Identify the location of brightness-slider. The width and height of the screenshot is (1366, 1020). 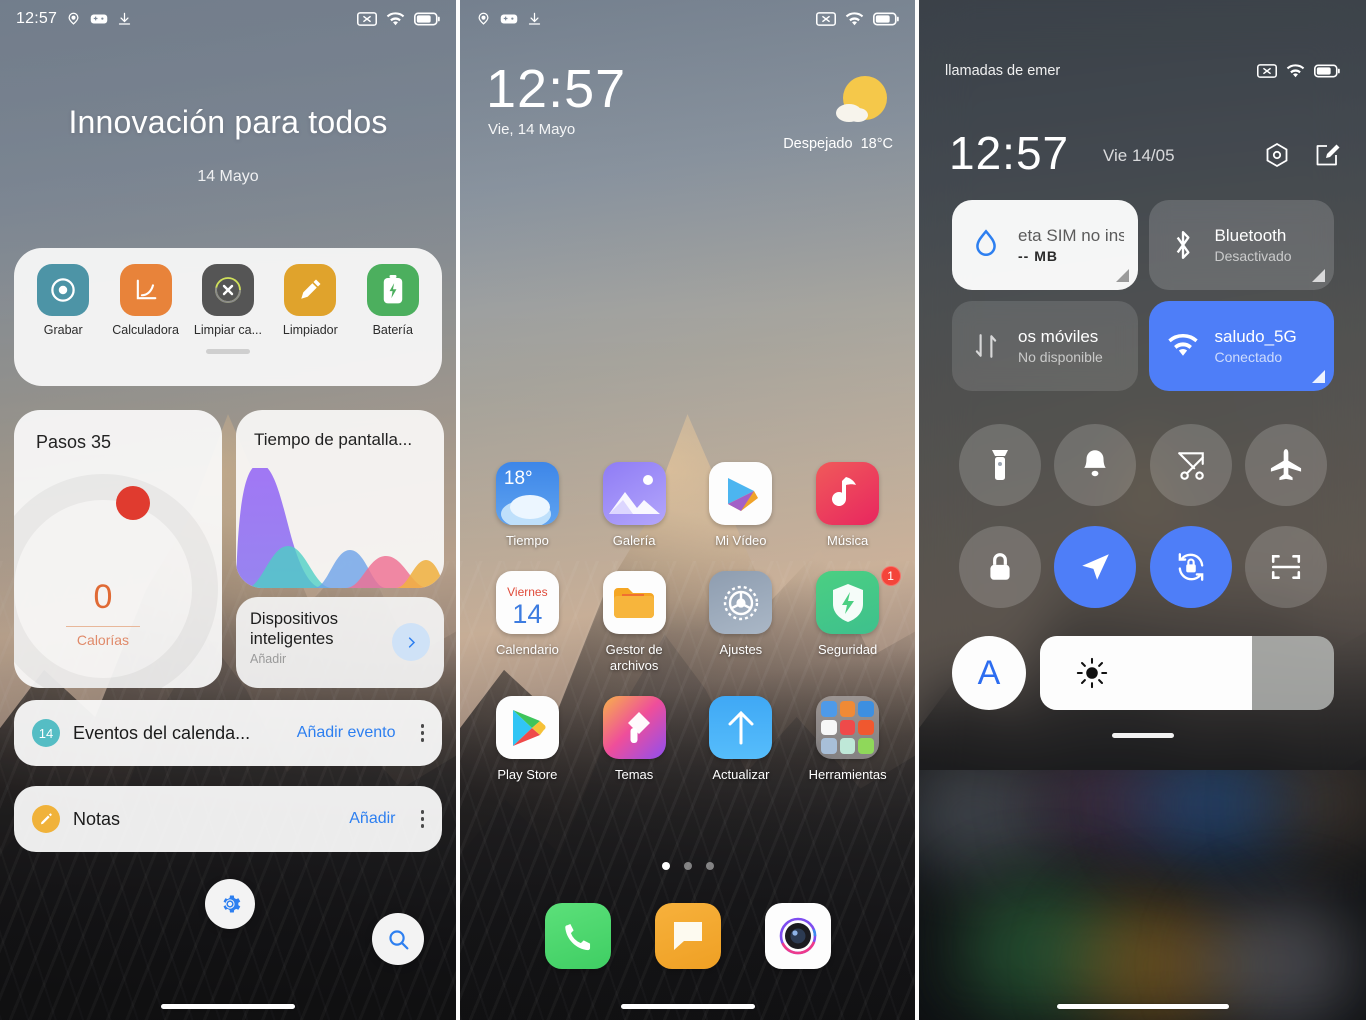
(1187, 673).